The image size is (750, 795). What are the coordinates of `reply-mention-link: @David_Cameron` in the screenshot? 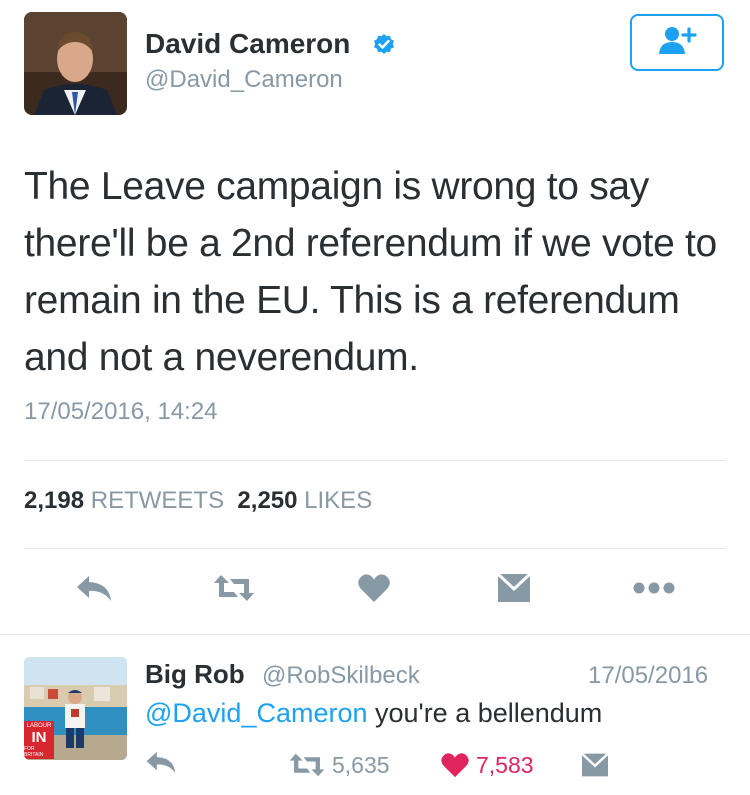 It's located at (256, 713).